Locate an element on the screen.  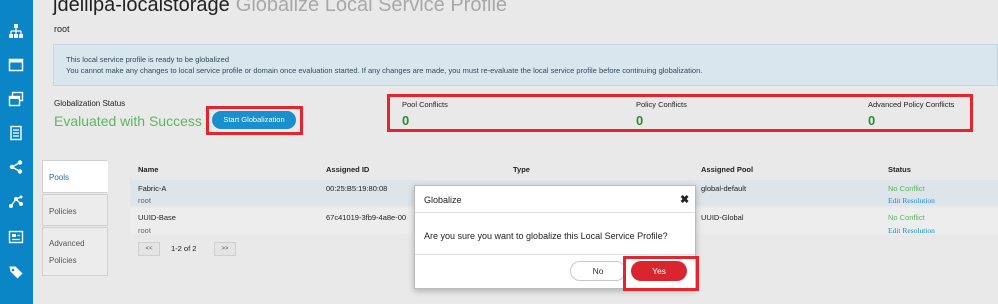
breadcrumb: root is located at coordinates (62, 29).